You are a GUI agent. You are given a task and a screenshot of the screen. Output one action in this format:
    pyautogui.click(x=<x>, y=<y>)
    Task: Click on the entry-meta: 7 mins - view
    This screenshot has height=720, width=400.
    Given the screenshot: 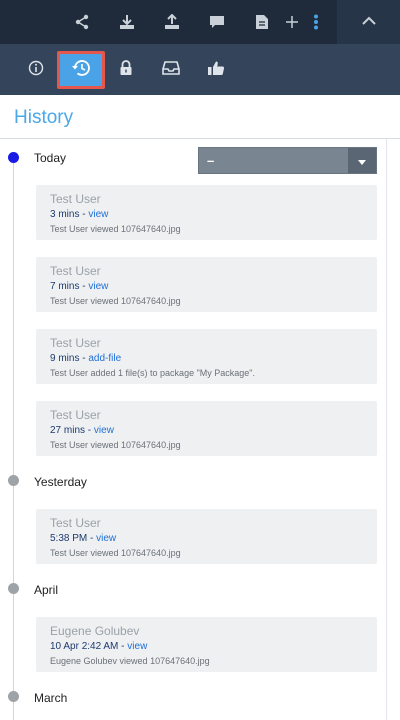 What is the action you would take?
    pyautogui.click(x=213, y=287)
    